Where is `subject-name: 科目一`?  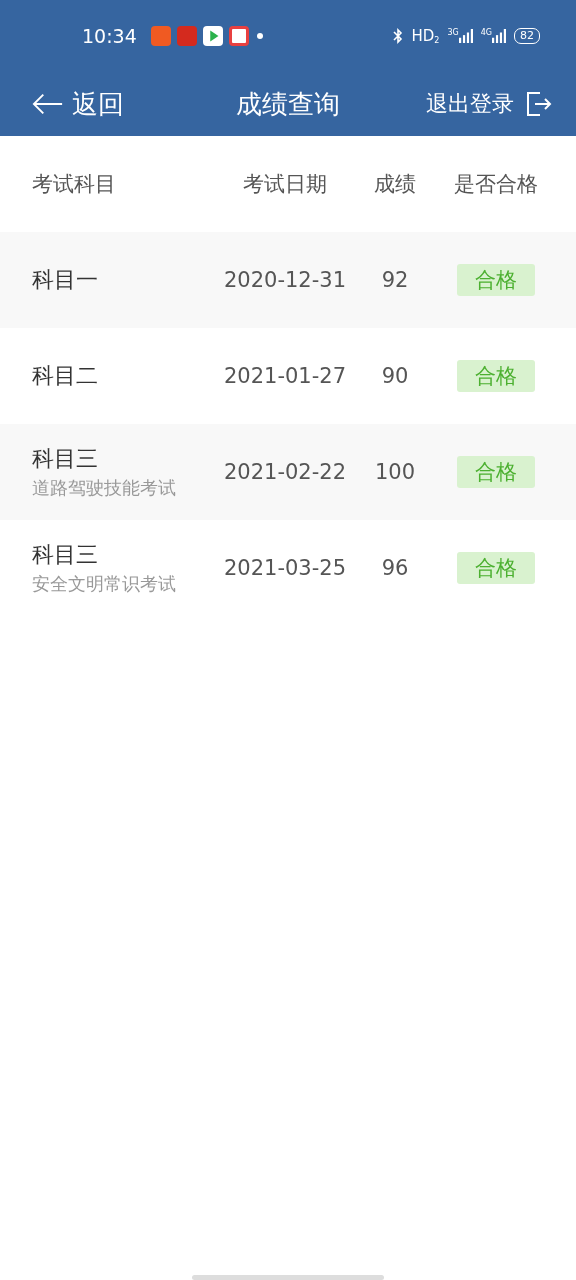
subject-name: 科目一 is located at coordinates (65, 280).